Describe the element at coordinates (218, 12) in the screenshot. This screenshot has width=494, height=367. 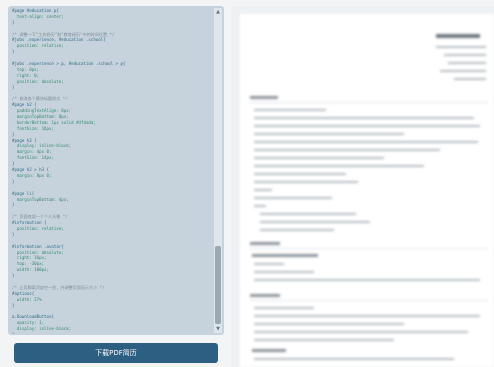
I see `scroll-up-arrow-icon: ▲` at that location.